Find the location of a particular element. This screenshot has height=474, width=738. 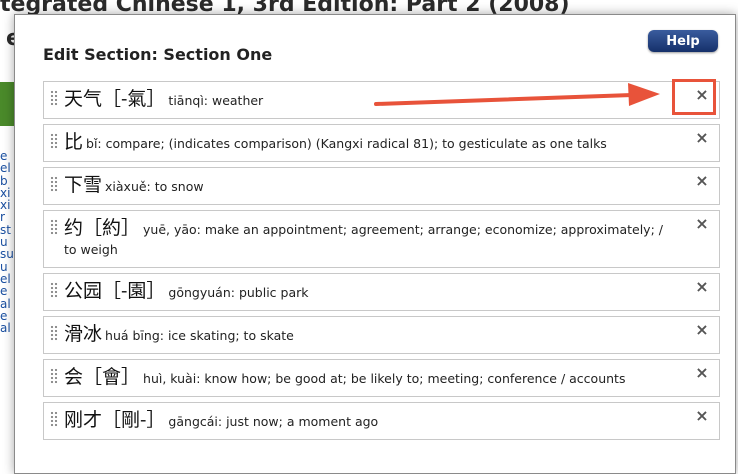

item-hanzi: 刚才［剛-］ is located at coordinates (115, 420).